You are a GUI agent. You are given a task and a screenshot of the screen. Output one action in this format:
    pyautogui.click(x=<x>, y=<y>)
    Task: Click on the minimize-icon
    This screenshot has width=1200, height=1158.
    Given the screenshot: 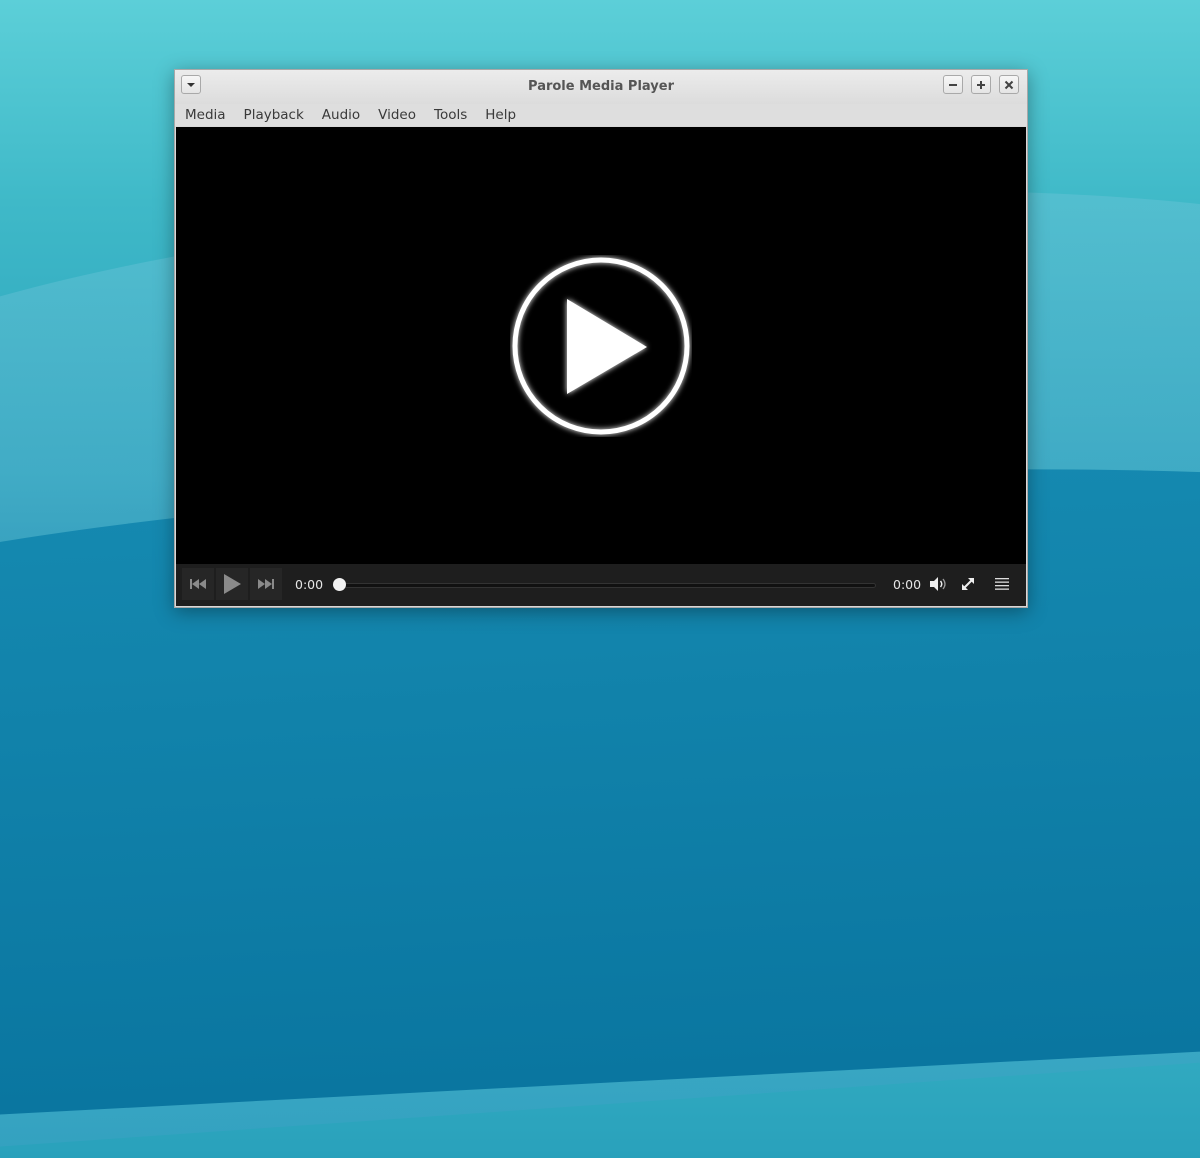 What is the action you would take?
    pyautogui.click(x=953, y=84)
    